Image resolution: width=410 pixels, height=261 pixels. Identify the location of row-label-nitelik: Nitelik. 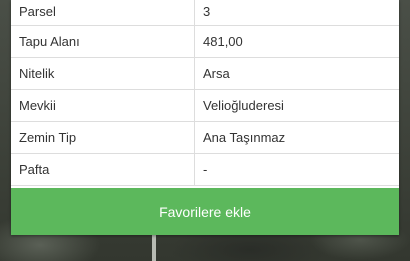
(103, 73).